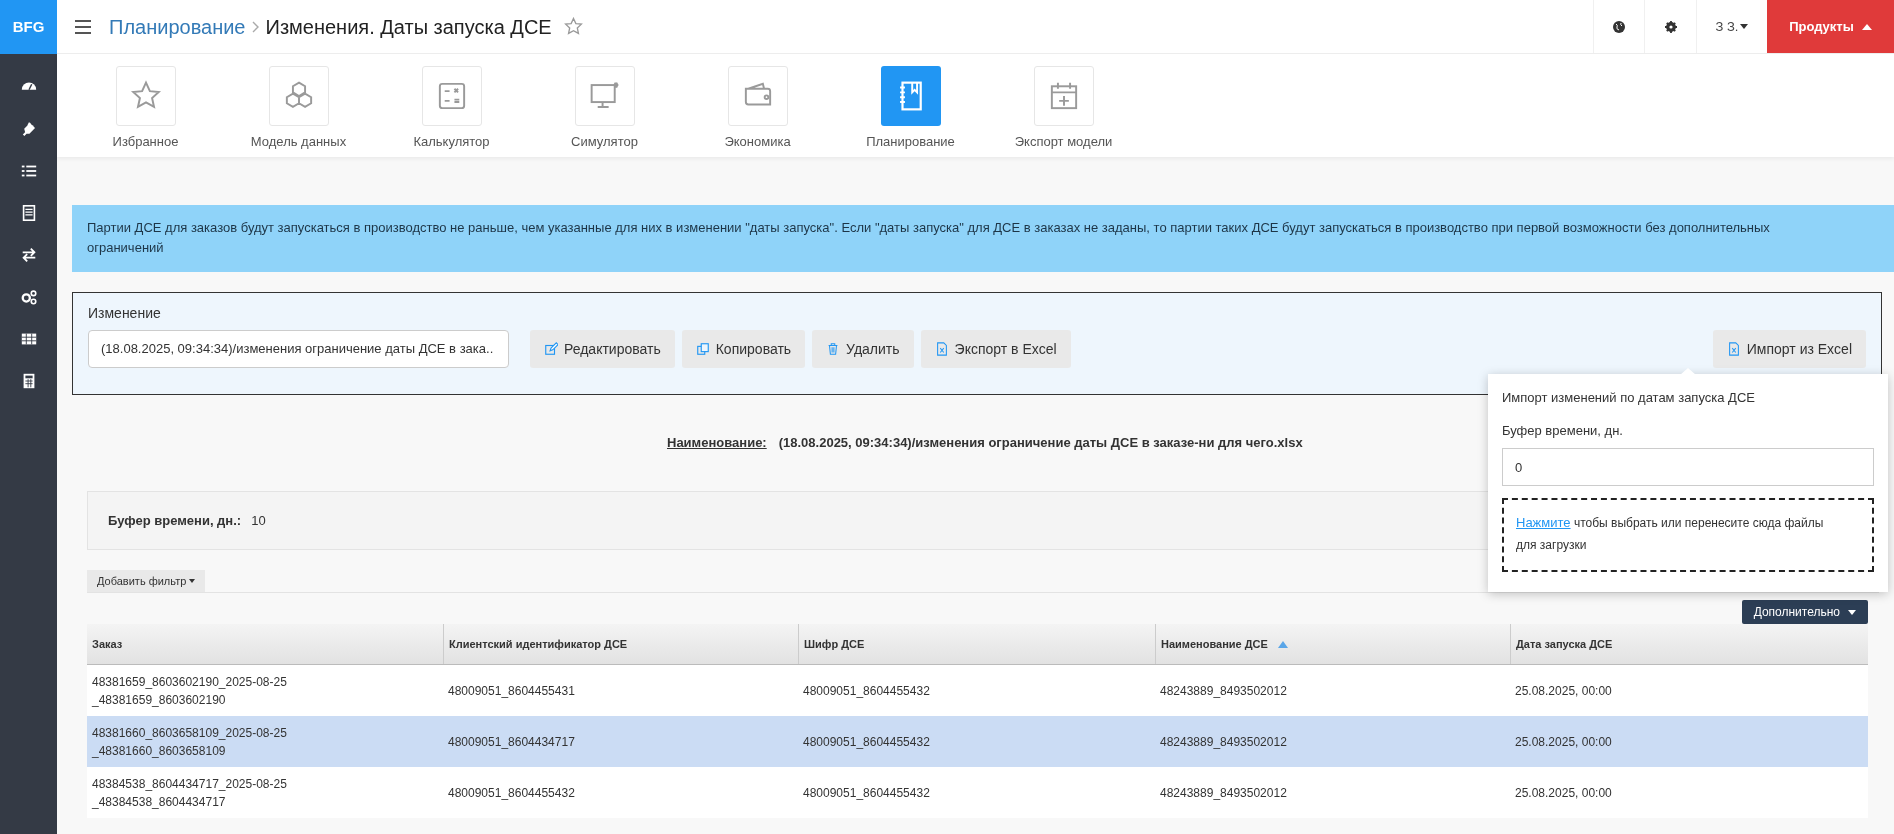  What do you see at coordinates (1688, 467) in the screenshot?
I see `buffer-input: 0` at bounding box center [1688, 467].